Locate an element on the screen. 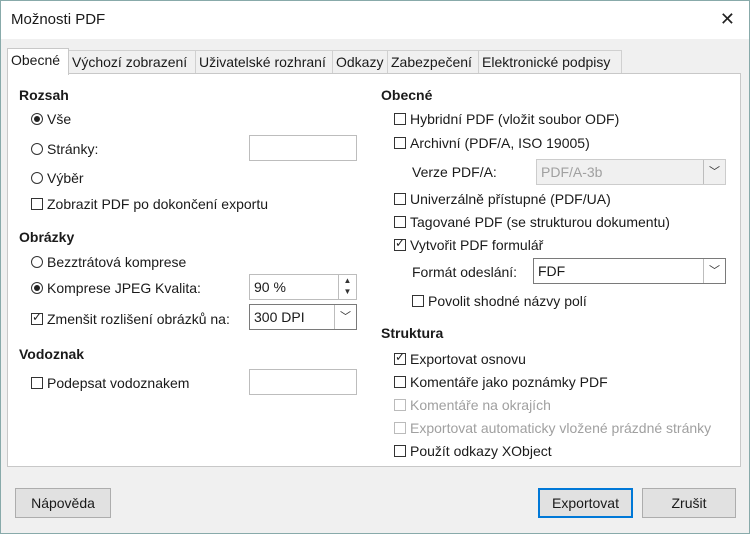 Image resolution: width=750 pixels, height=534 pixels. checkbox-zmensit-box is located at coordinates (37, 317).